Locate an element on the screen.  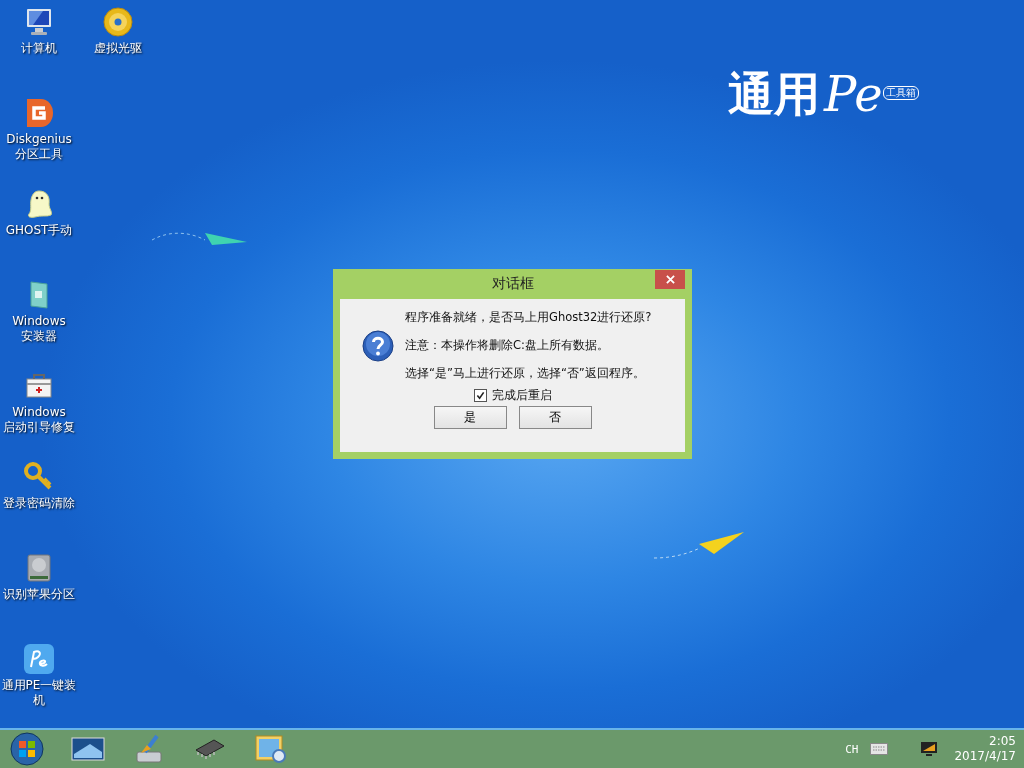
desktop-icon-label: 登录密码清除 is located at coordinates (39, 503).